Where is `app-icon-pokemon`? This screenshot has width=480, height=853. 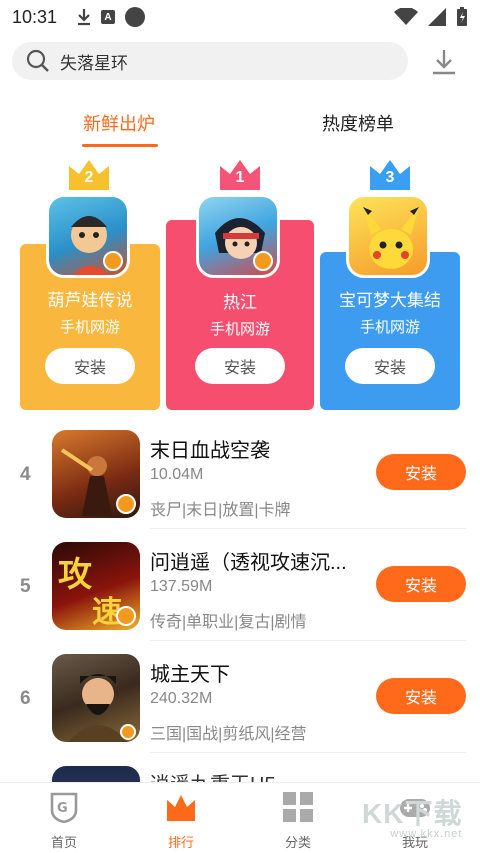 app-icon-pokemon is located at coordinates (388, 236).